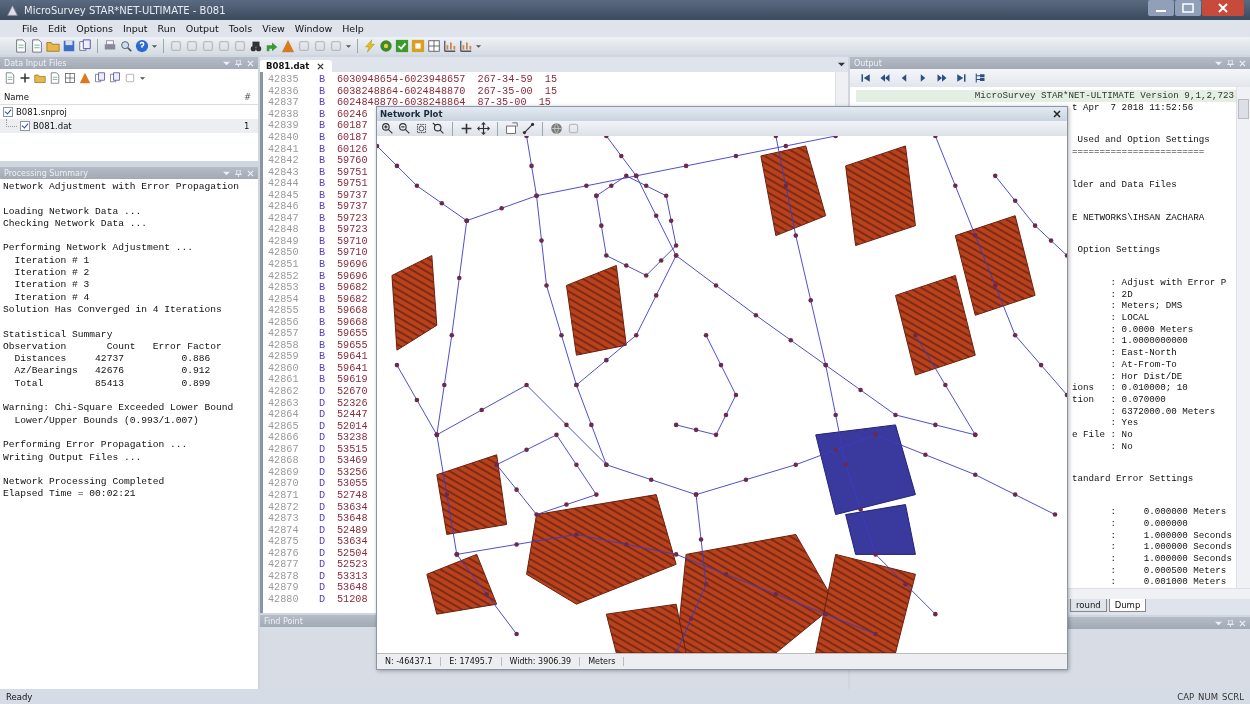 The height and width of the screenshot is (704, 1250). Describe the element at coordinates (283, 542) in the screenshot. I see `line-number: 42875` at that location.